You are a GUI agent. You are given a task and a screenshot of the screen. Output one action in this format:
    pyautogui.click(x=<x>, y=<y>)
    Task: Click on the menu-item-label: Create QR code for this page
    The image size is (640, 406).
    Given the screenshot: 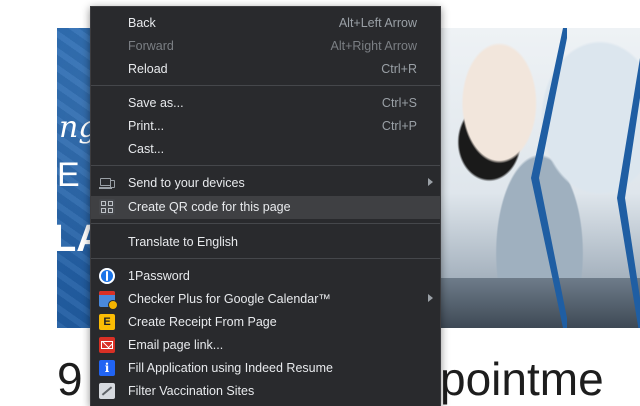 What is the action you would take?
    pyautogui.click(x=209, y=207)
    